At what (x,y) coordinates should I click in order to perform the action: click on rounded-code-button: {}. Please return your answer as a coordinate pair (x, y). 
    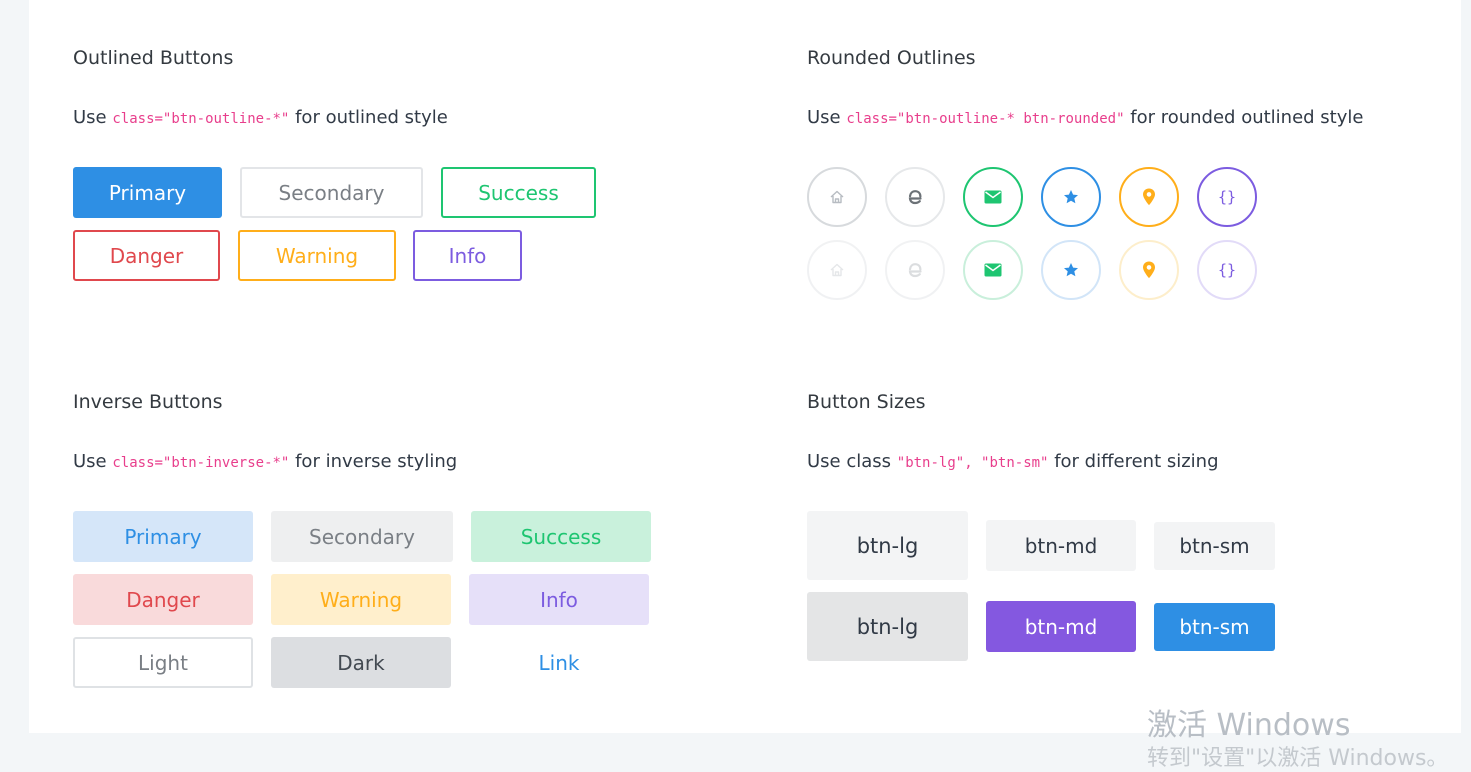
    Looking at the image, I should click on (1227, 197).